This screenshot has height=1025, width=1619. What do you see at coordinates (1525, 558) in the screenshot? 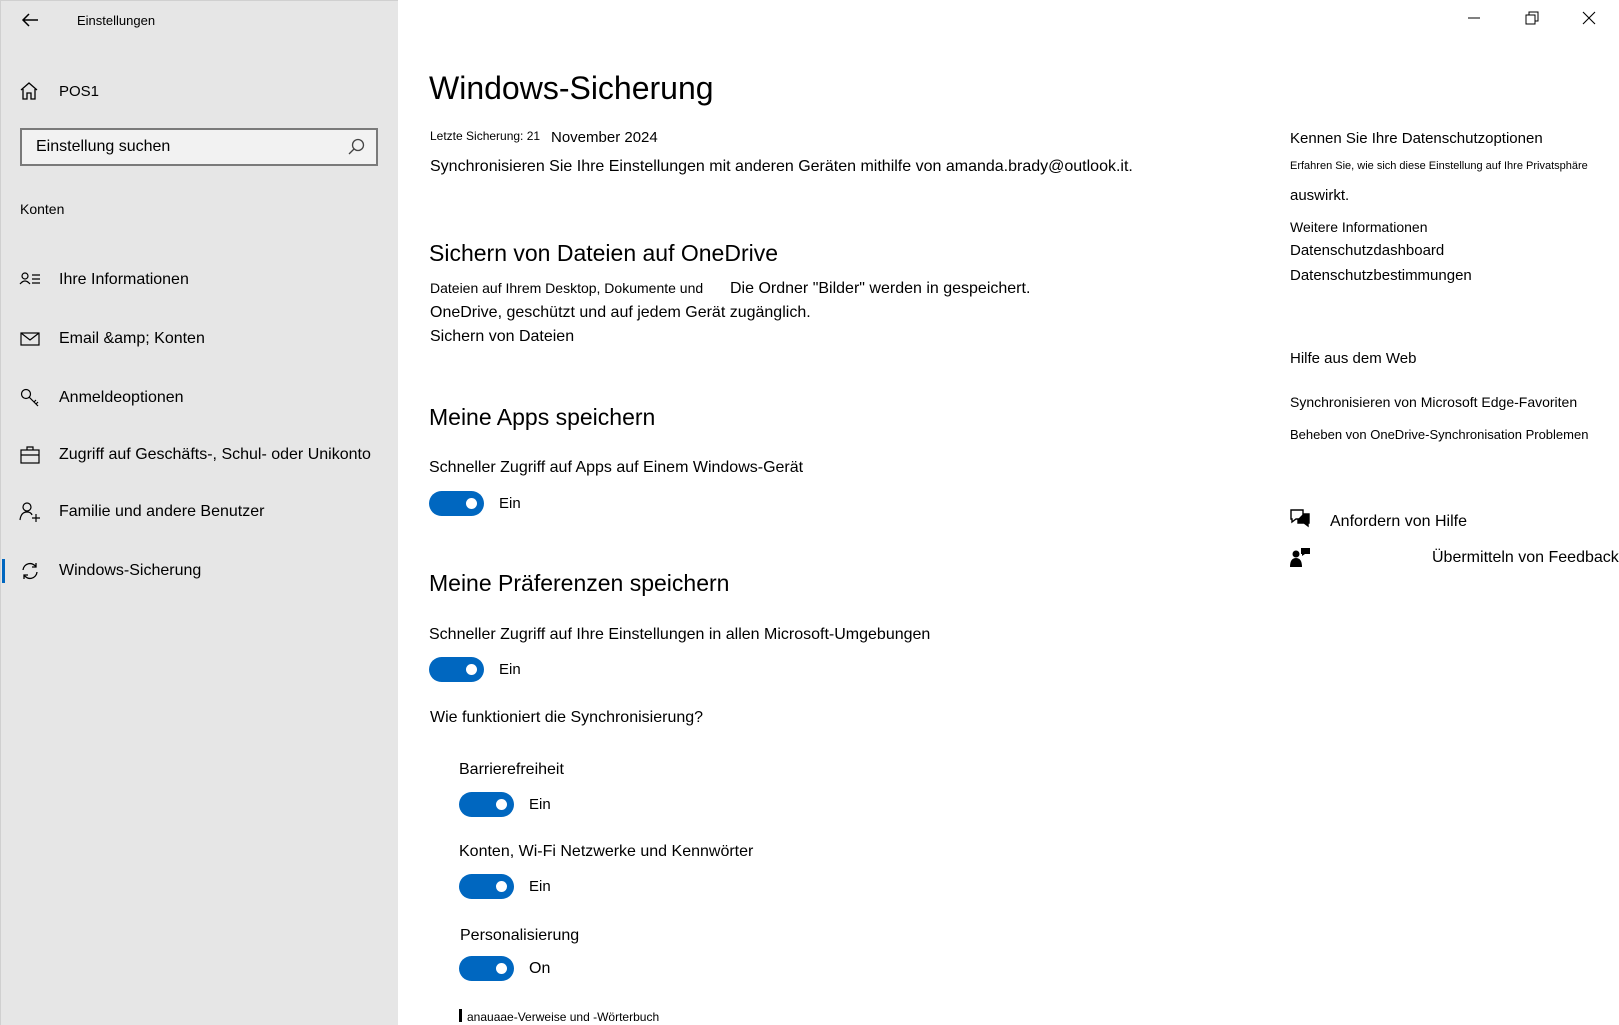
I see `feedback-link: Übermitteln von Feedback` at bounding box center [1525, 558].